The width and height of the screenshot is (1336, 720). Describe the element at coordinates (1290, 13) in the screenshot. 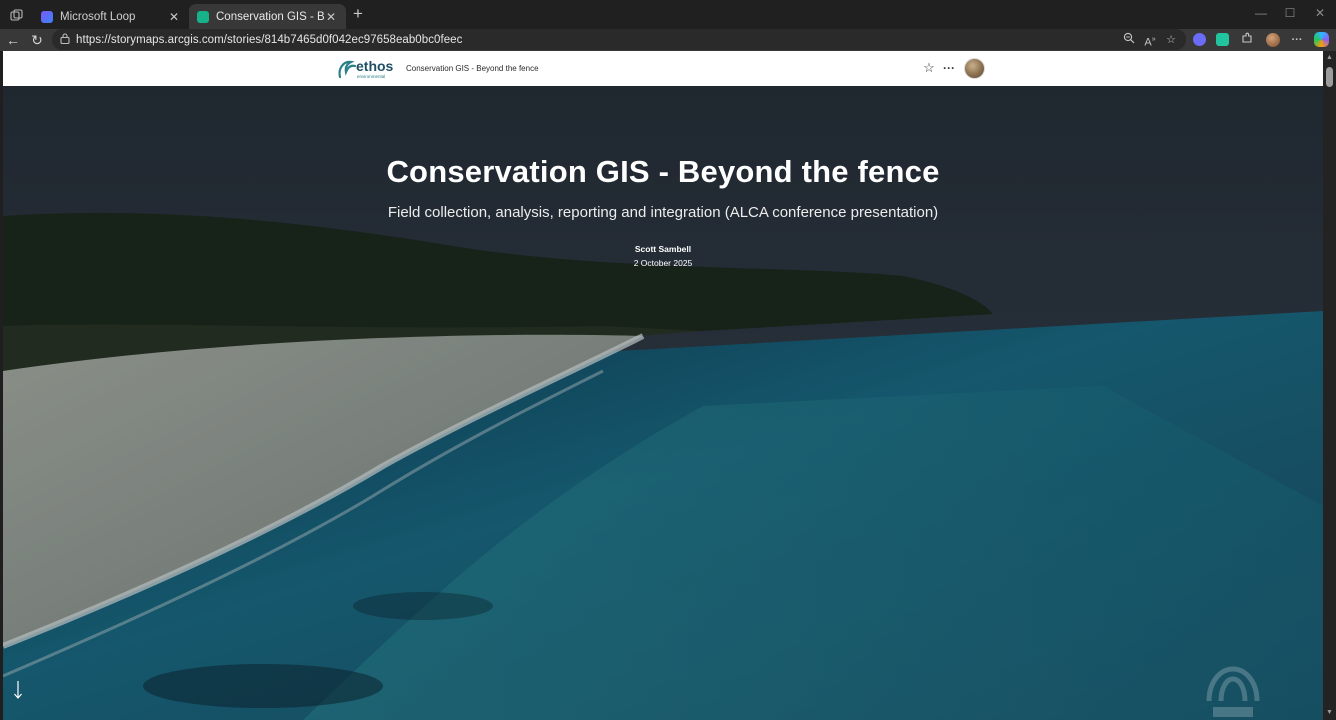

I see `maximize-icon: ☐` at that location.